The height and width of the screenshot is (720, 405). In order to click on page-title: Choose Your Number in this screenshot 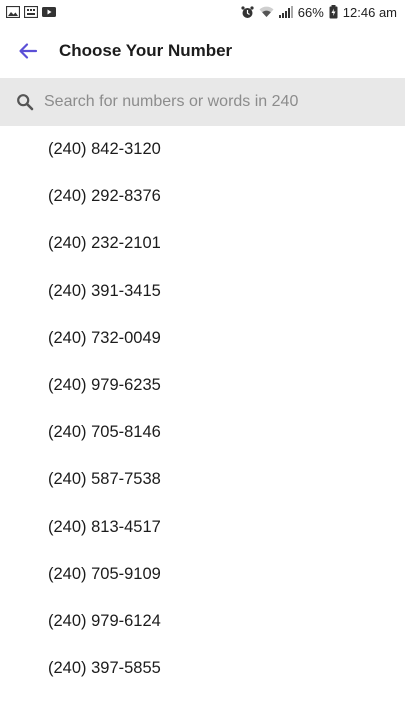, I will do `click(146, 50)`.